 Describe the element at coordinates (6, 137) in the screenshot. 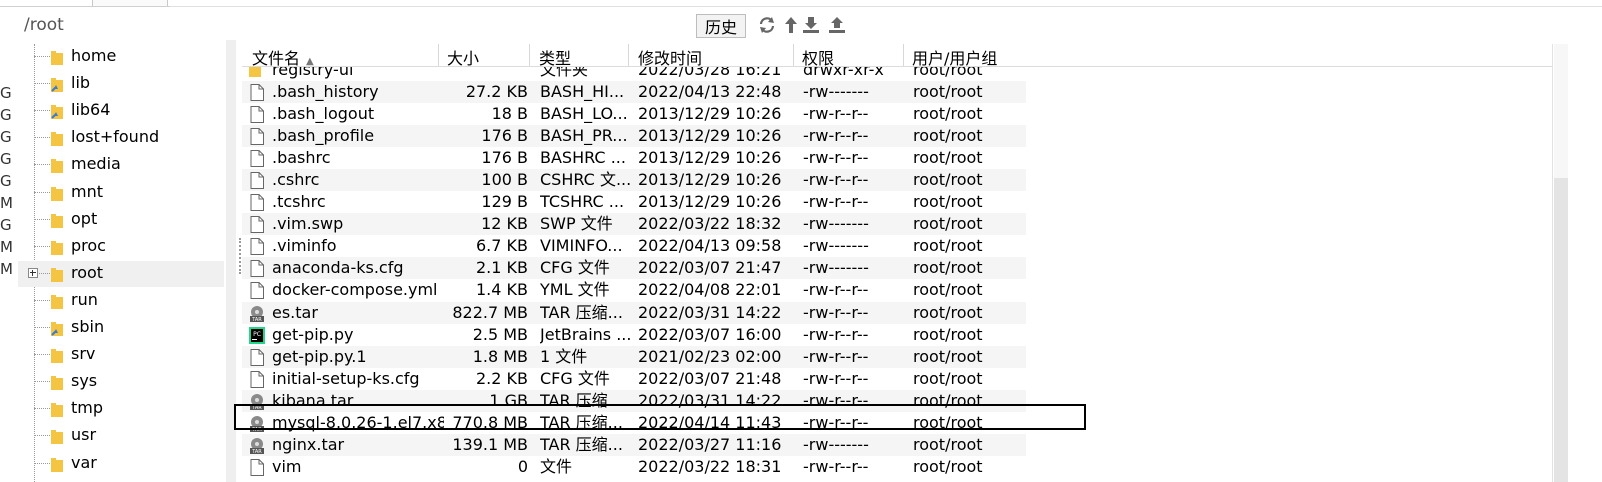

I see `strip-glyph: G` at that location.